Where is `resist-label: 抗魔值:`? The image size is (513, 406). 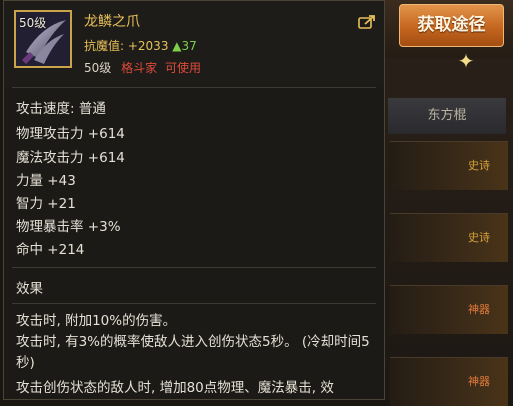 resist-label: 抗魔值: is located at coordinates (106, 46).